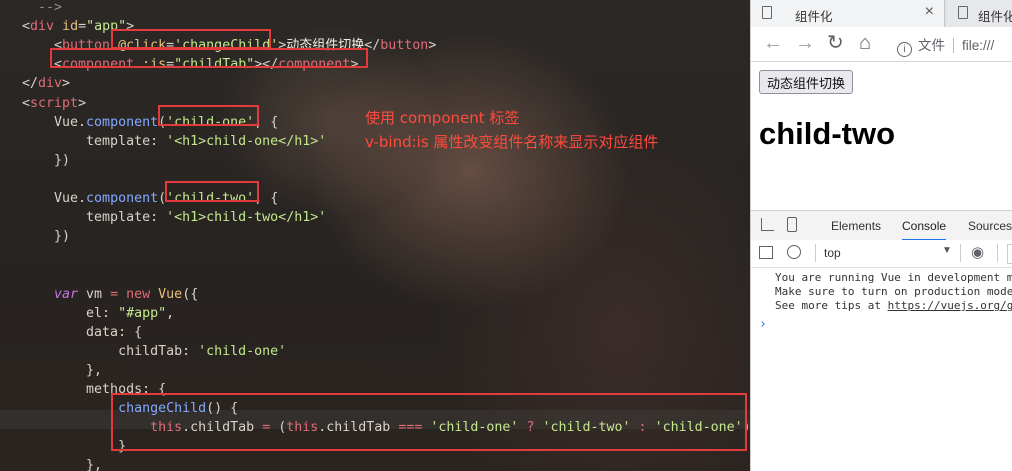 The width and height of the screenshot is (1012, 471). What do you see at coordinates (924, 230) in the screenshot?
I see `devtools-tab-console: Console` at bounding box center [924, 230].